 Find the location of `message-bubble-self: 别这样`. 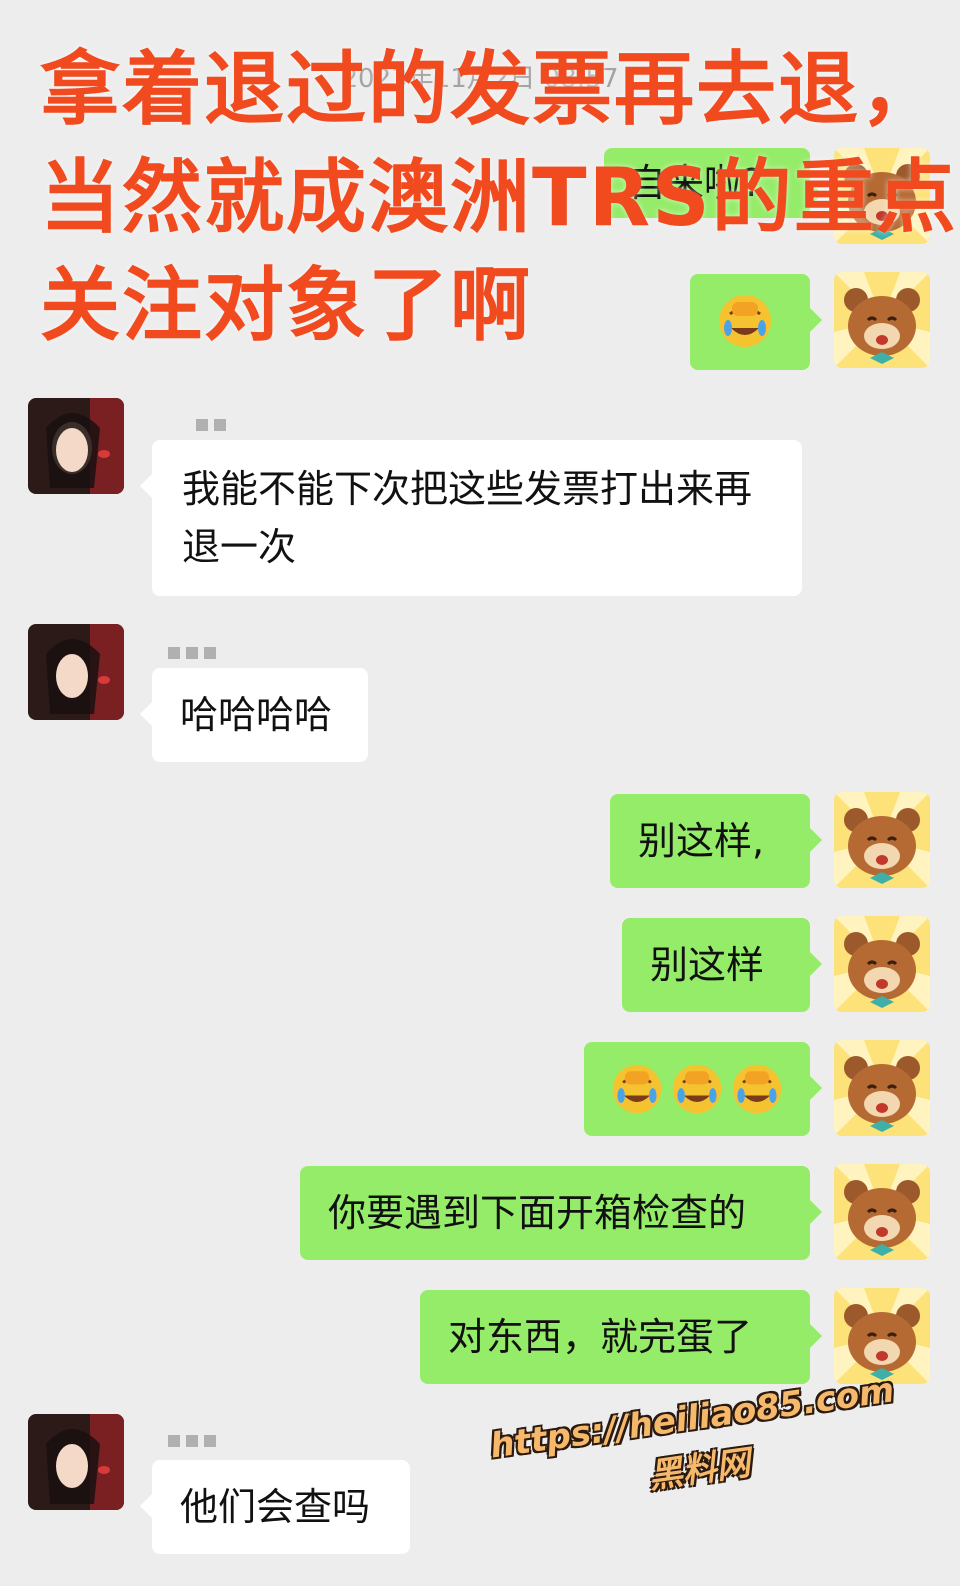

message-bubble-self: 别这样 is located at coordinates (722, 965).